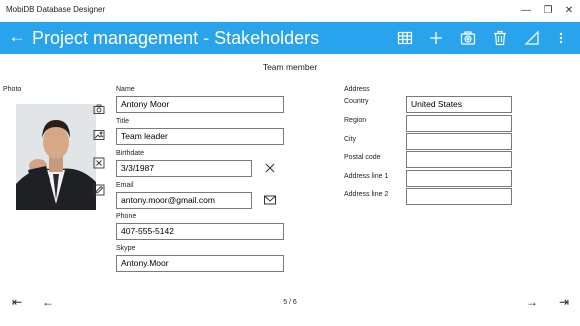  I want to click on page-title: Project management - Stakeholders, so click(176, 38).